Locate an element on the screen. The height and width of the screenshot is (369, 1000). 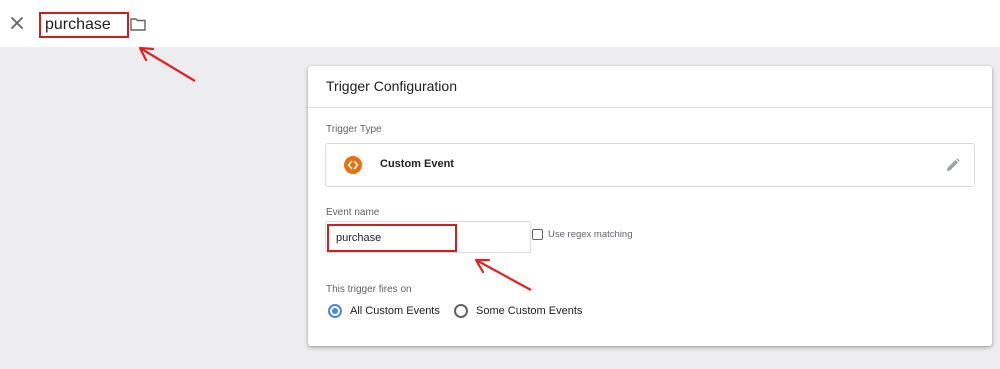
radio-unselected-icon is located at coordinates (461, 311).